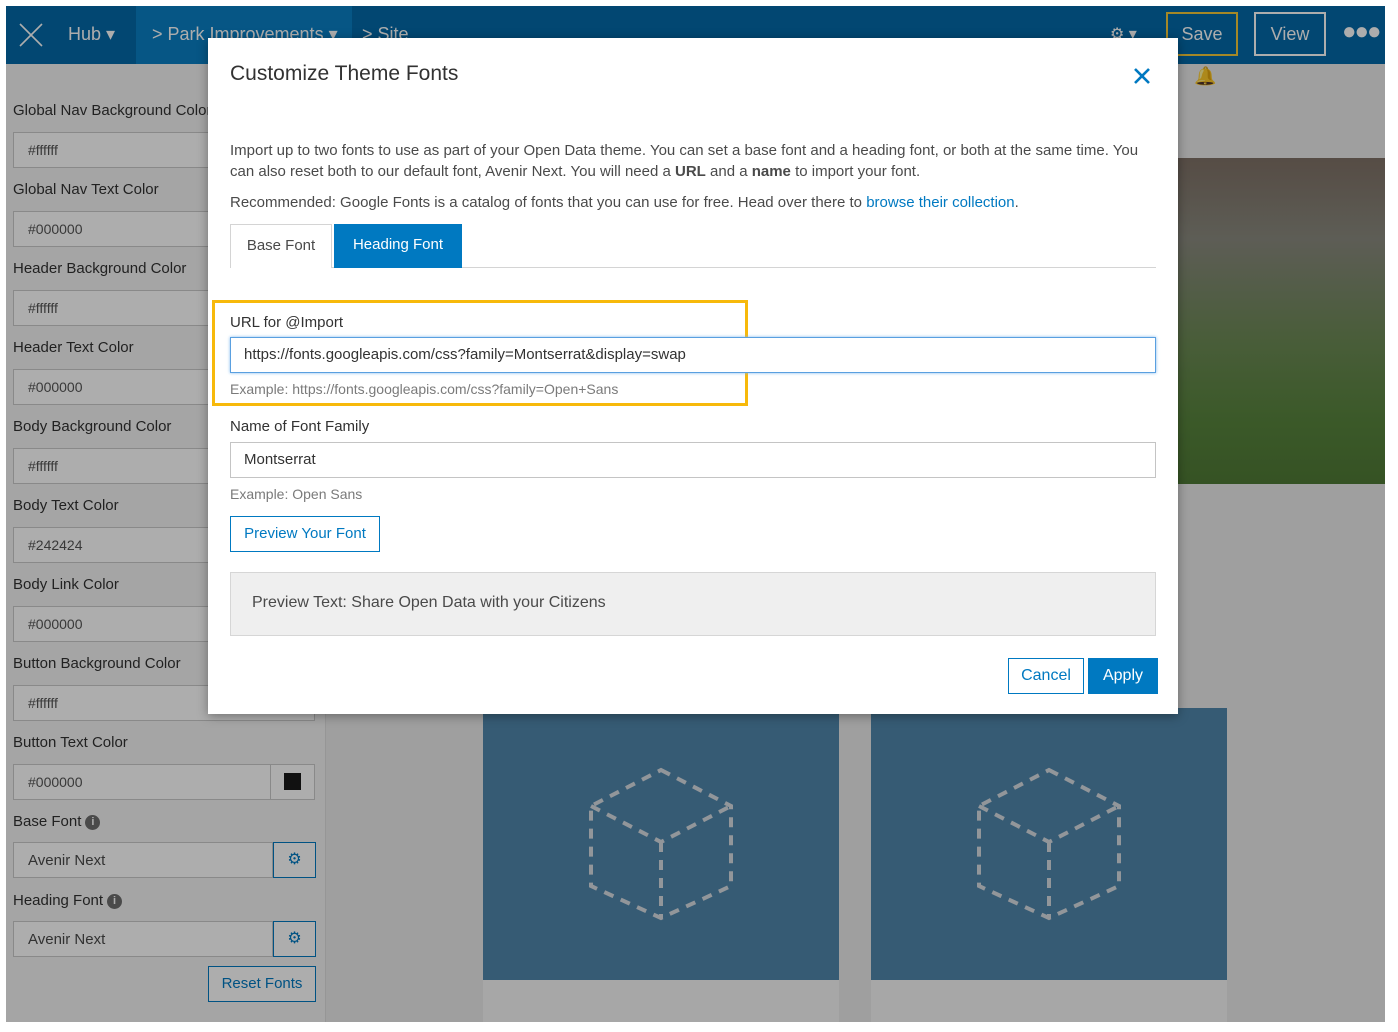  What do you see at coordinates (1142, 76) in the screenshot?
I see `close-icon` at bounding box center [1142, 76].